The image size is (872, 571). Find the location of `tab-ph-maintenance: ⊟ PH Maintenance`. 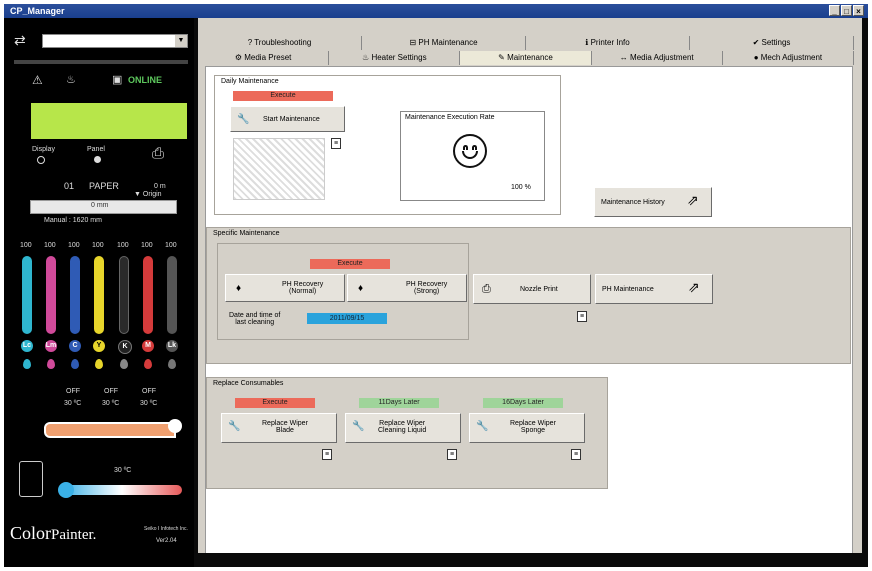

tab-ph-maintenance: ⊟ PH Maintenance is located at coordinates (444, 43).